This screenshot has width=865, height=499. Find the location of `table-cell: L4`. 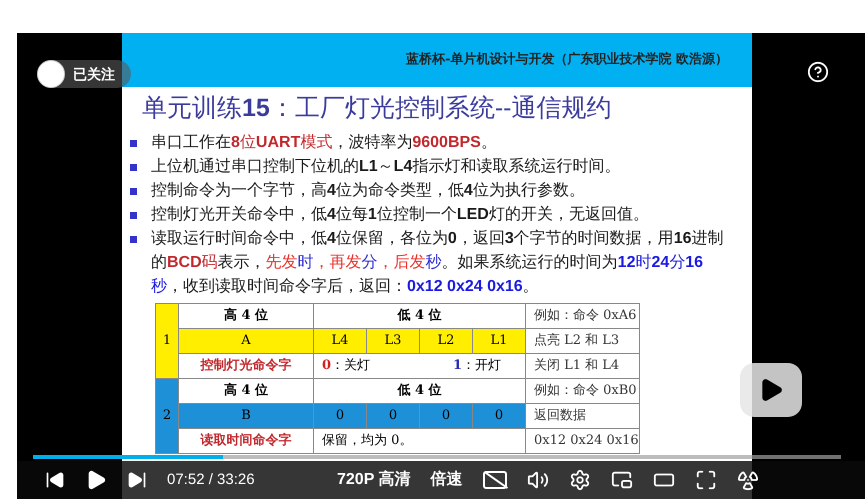

table-cell: L4 is located at coordinates (340, 341).